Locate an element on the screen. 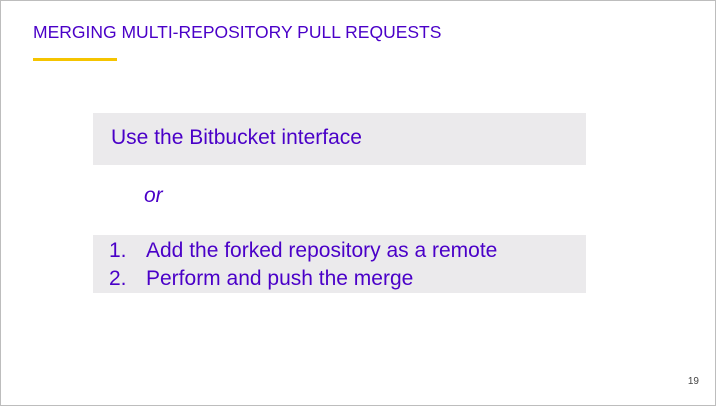 This screenshot has width=716, height=406. step-item-1: 1. Add the forked repository as a remote is located at coordinates (303, 251).